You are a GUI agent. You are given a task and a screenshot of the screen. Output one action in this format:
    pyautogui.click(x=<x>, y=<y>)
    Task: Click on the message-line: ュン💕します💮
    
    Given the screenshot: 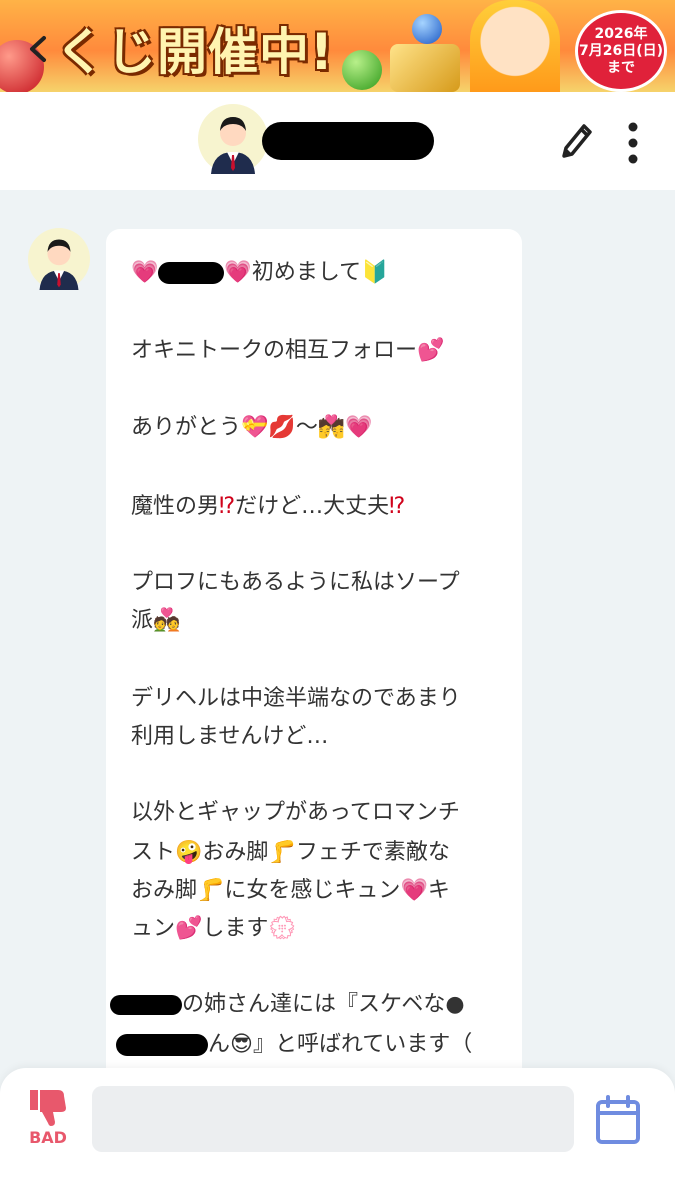 What is the action you would take?
    pyautogui.click(x=213, y=929)
    